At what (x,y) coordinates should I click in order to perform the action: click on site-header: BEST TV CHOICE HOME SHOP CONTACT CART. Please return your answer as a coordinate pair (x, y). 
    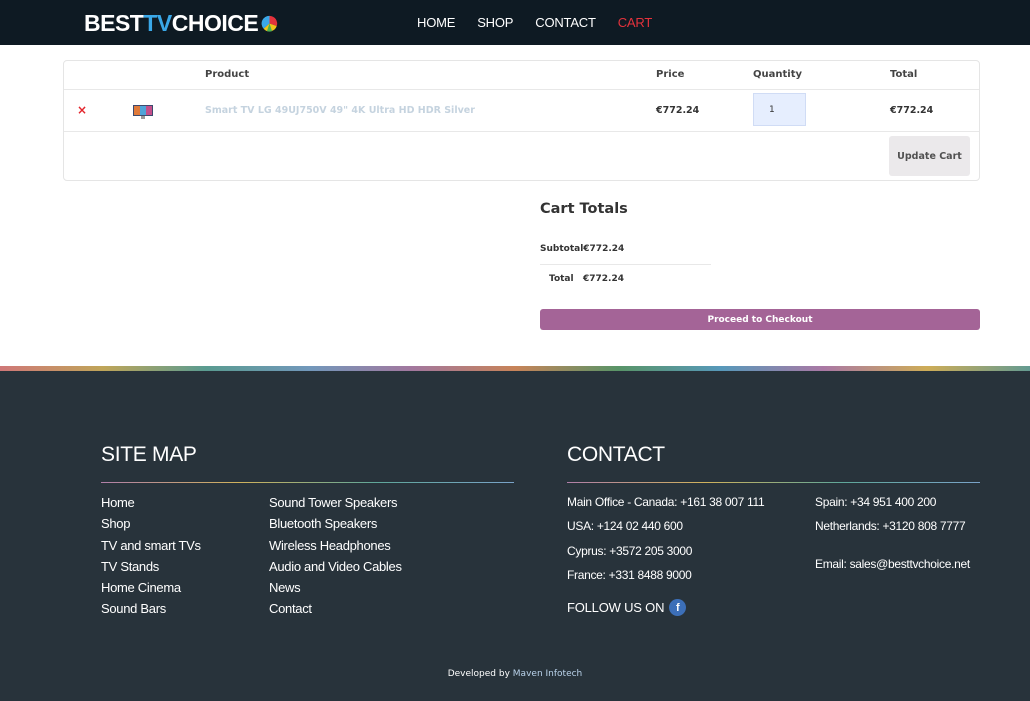
    Looking at the image, I should click on (515, 22).